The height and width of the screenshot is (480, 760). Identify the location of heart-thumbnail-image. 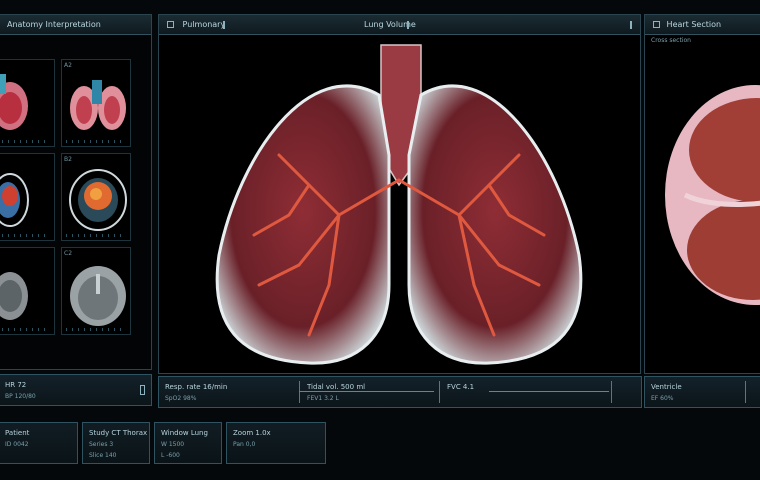
(98, 105).